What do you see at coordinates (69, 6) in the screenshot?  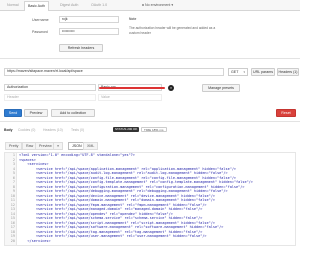 I see `tab-digest-auth: Digest Auth` at bounding box center [69, 6].